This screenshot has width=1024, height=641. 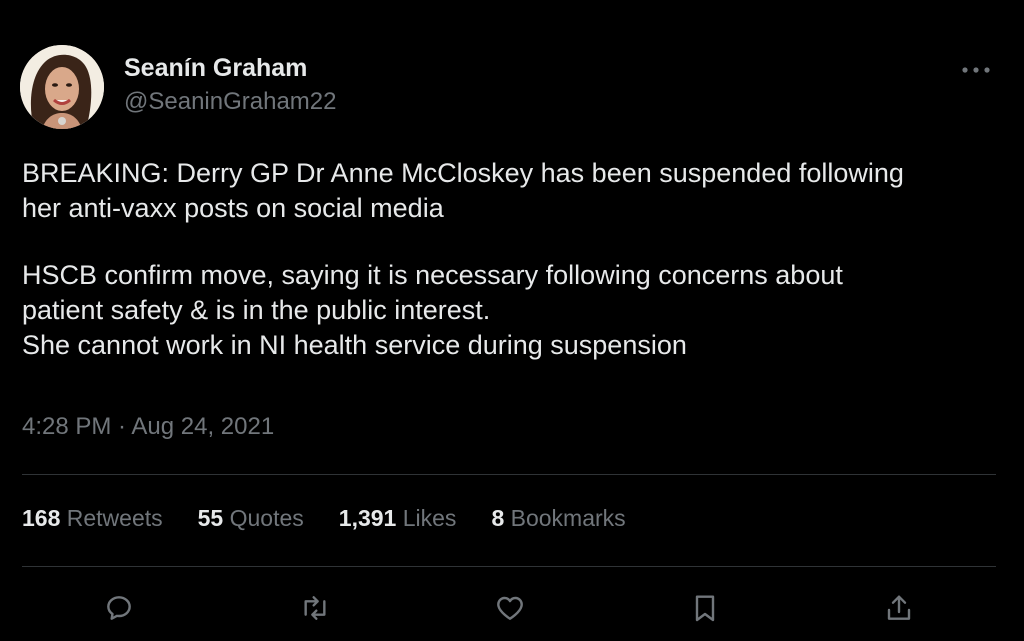 I want to click on likes-stat: 1,391 Likes, so click(x=398, y=518).